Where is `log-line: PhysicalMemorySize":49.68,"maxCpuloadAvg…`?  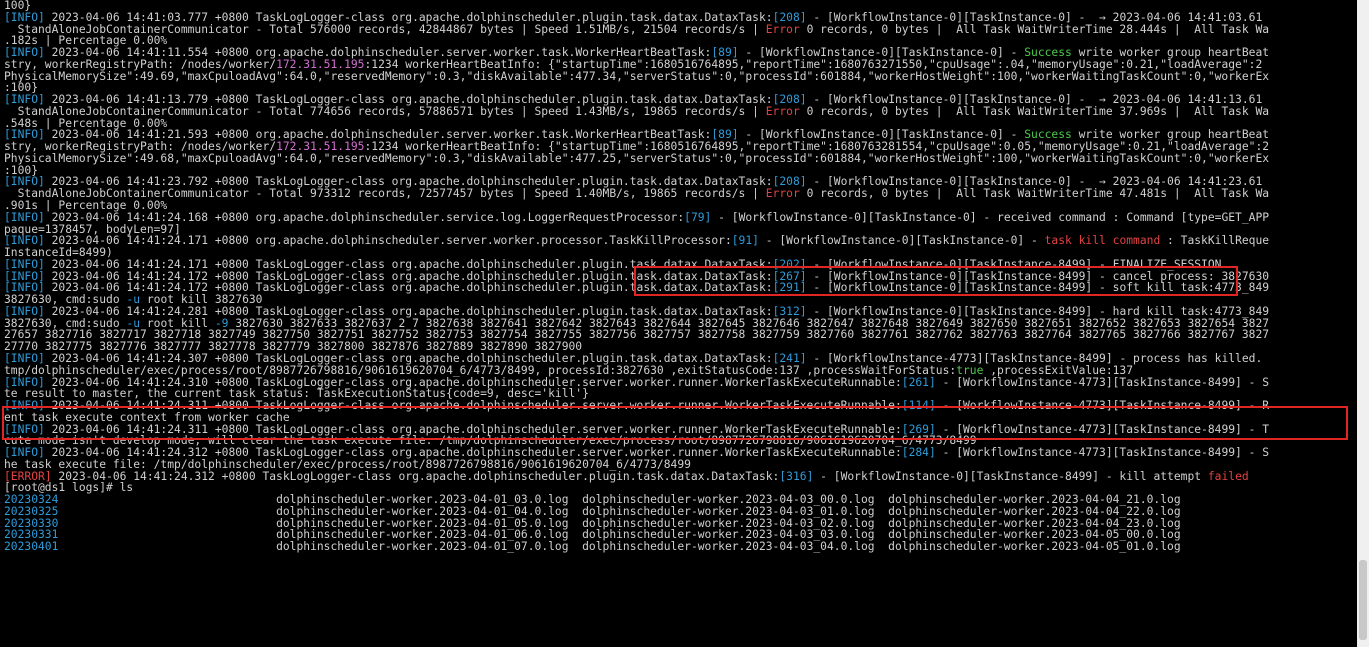
log-line: PhysicalMemorySize":49.68,"maxCpuloadAvg… is located at coordinates (678, 159).